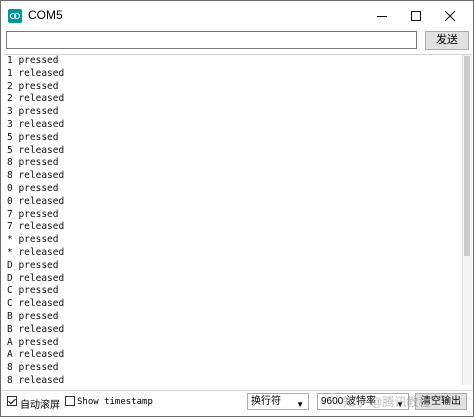 The height and width of the screenshot is (417, 474). Describe the element at coordinates (33, 60) in the screenshot. I see `output-line: 1 pressed` at that location.